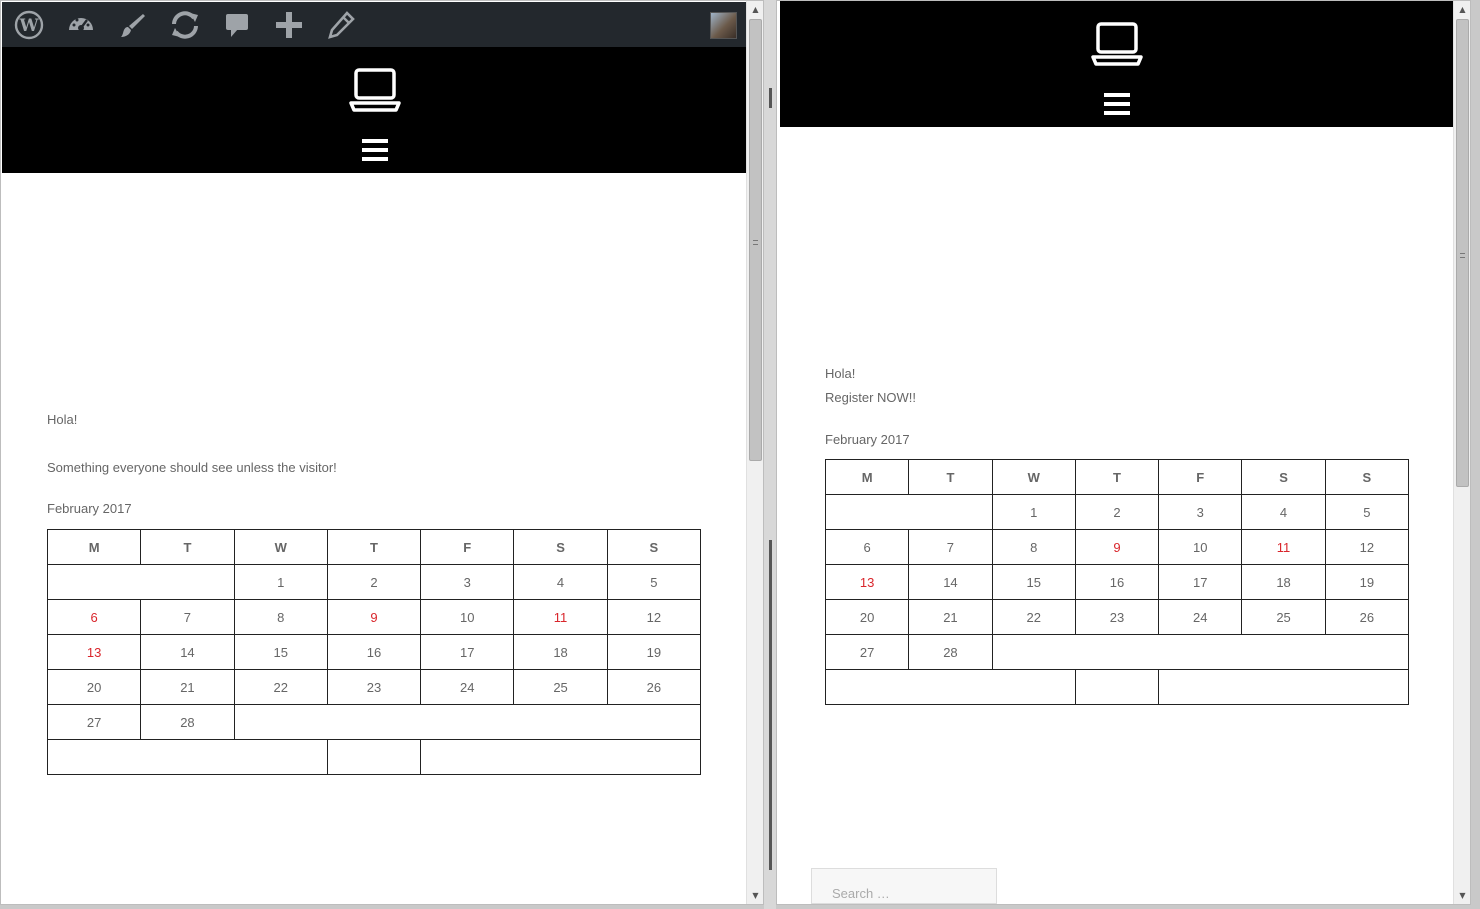 Image resolution: width=1480 pixels, height=909 pixels. What do you see at coordinates (185, 25) in the screenshot?
I see `updates-refresh-icon` at bounding box center [185, 25].